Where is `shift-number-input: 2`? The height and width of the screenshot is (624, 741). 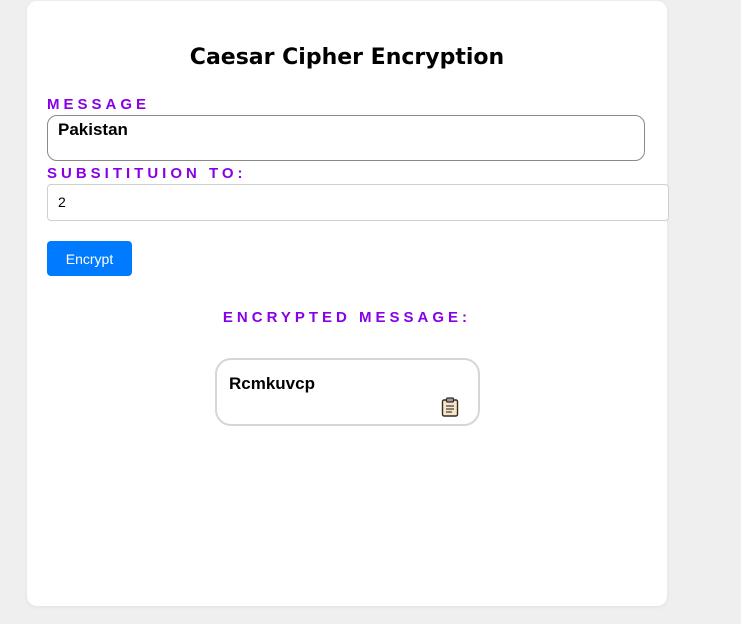 shift-number-input: 2 is located at coordinates (358, 202).